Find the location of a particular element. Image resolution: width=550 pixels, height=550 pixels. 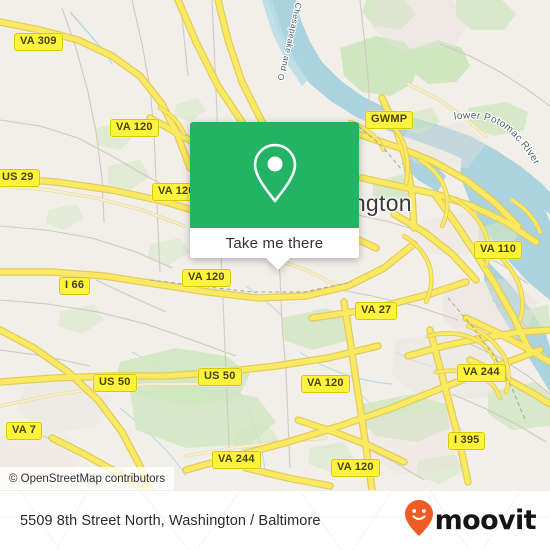

shield-i-66: I 66 is located at coordinates (75, 286).